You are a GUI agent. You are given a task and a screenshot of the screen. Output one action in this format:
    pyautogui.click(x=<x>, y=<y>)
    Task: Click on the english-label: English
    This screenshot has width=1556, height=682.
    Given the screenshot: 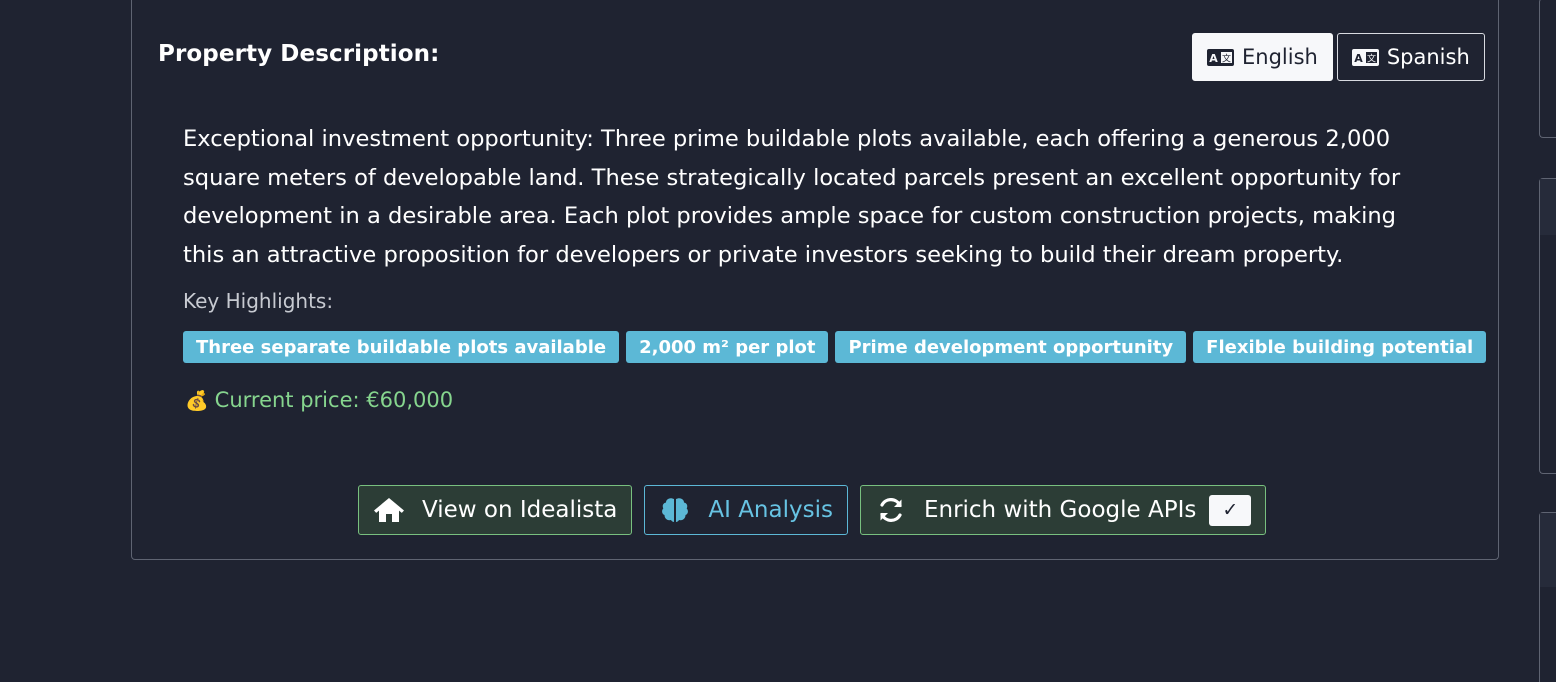 What is the action you would take?
    pyautogui.click(x=1280, y=57)
    